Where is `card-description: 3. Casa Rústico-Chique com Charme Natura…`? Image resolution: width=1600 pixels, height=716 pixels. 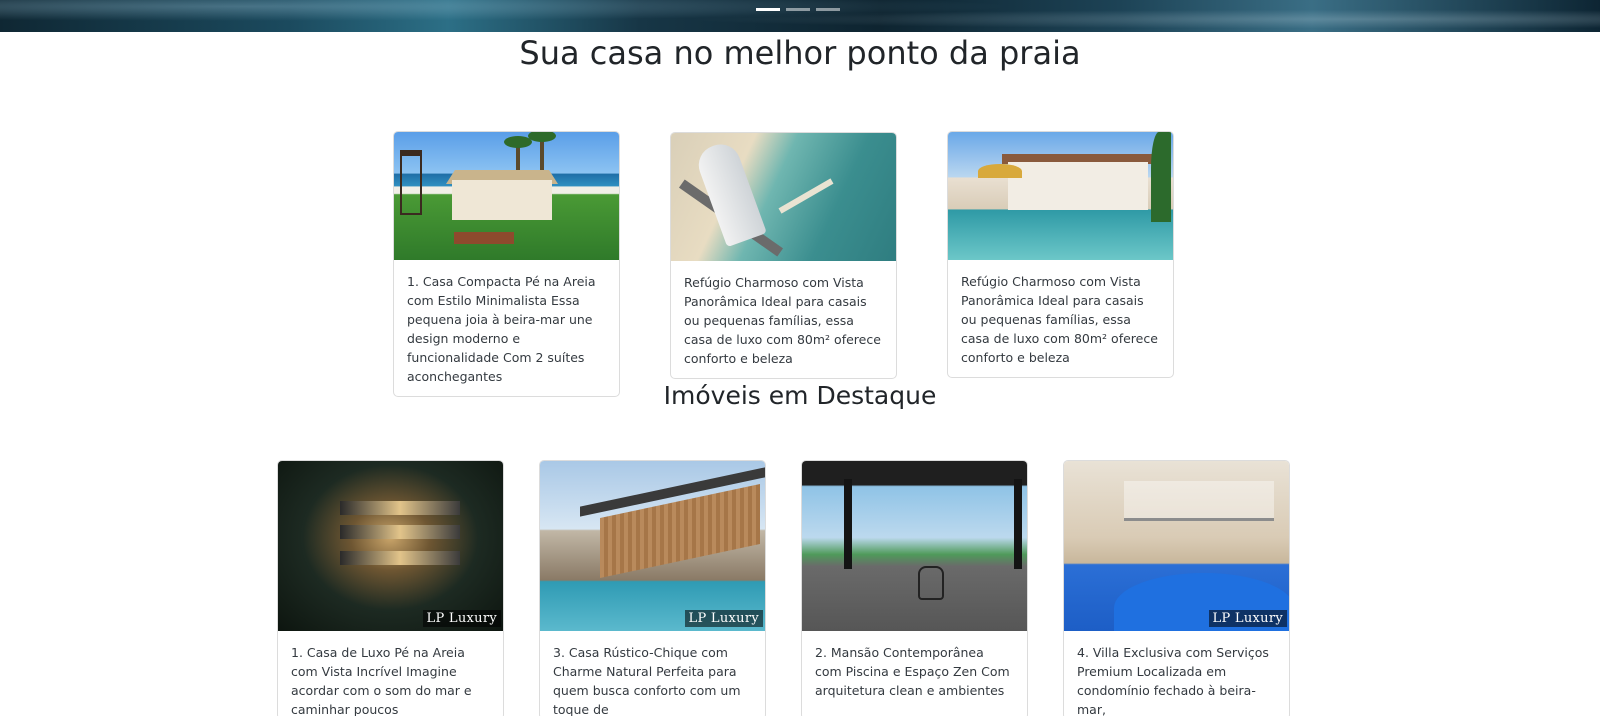 card-description: 3. Casa Rústico-Chique com Charme Natura… is located at coordinates (647, 680).